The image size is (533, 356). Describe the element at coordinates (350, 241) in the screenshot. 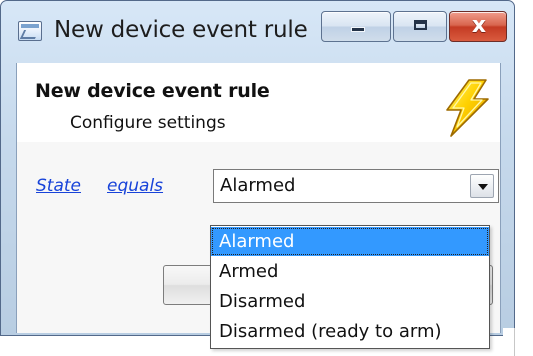

I see `dropdown-option-alarmed: Alarmed` at that location.